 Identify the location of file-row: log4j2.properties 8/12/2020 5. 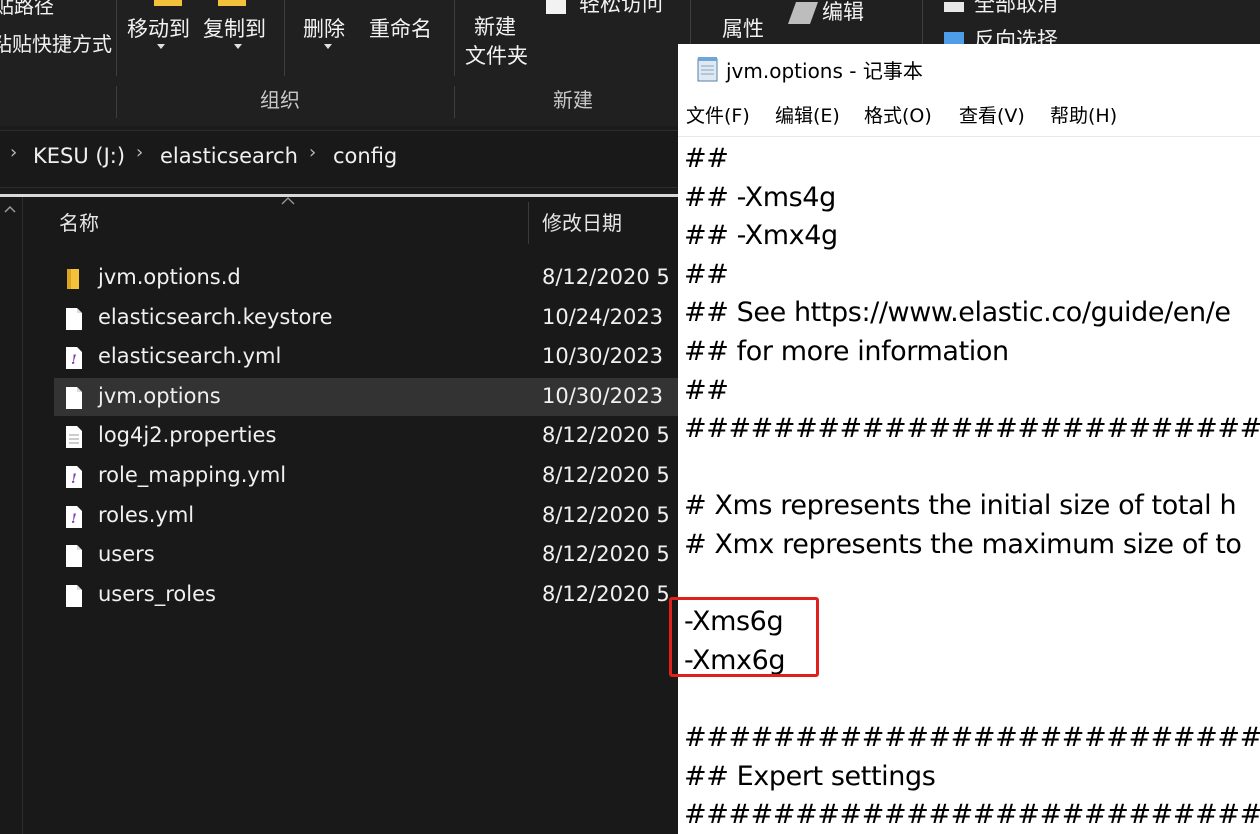
(374, 436).